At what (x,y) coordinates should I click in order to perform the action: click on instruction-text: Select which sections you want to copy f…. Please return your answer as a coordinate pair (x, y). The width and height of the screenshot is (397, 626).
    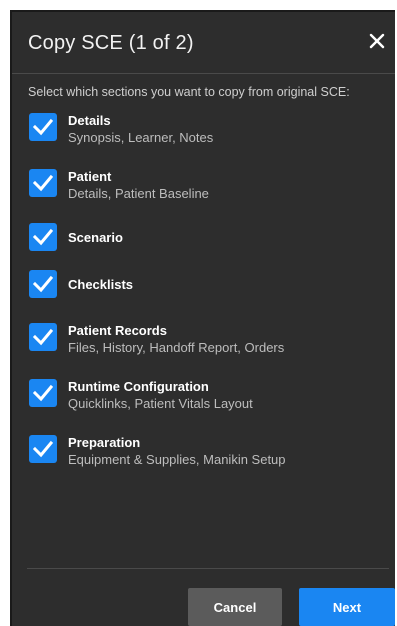
    Looking at the image, I should click on (189, 92).